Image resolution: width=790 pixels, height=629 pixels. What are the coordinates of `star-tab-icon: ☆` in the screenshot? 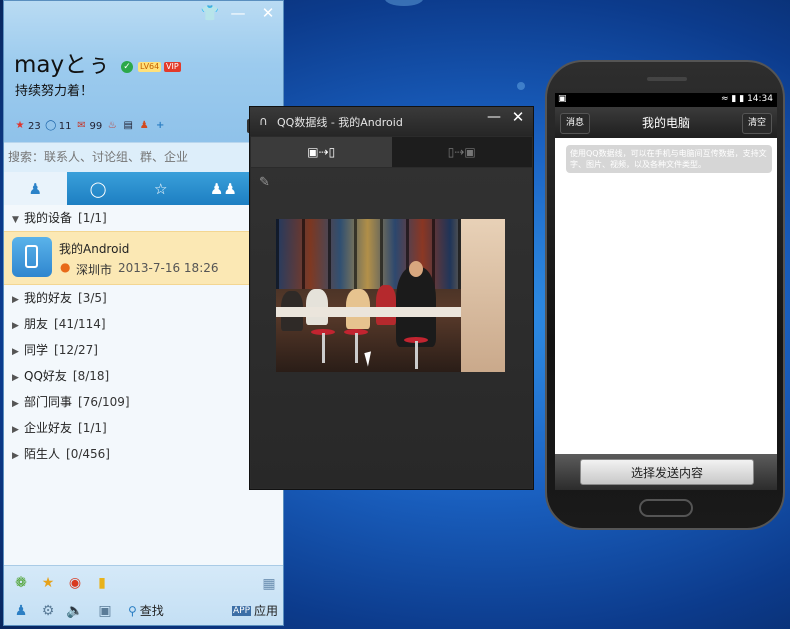 It's located at (161, 188).